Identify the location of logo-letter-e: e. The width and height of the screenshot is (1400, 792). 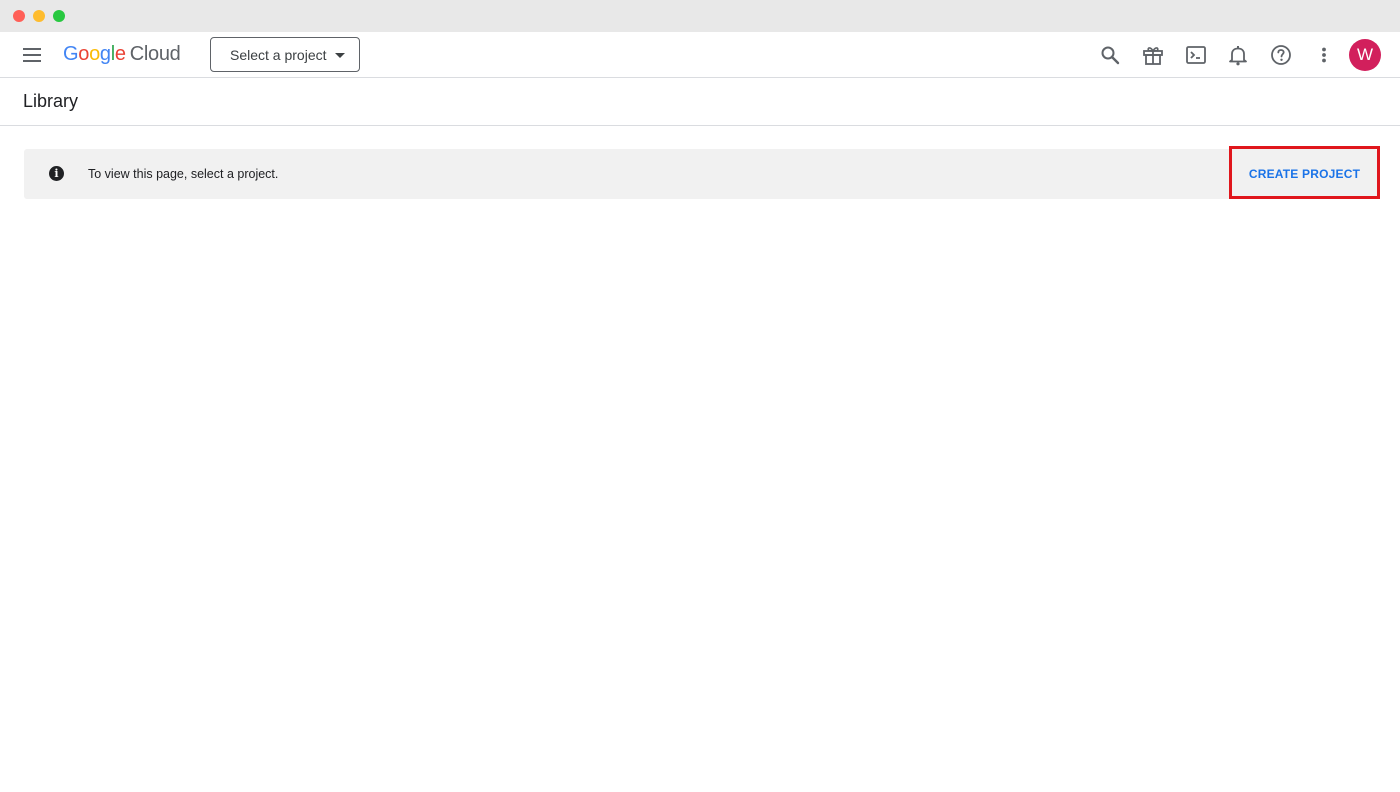
(120, 54).